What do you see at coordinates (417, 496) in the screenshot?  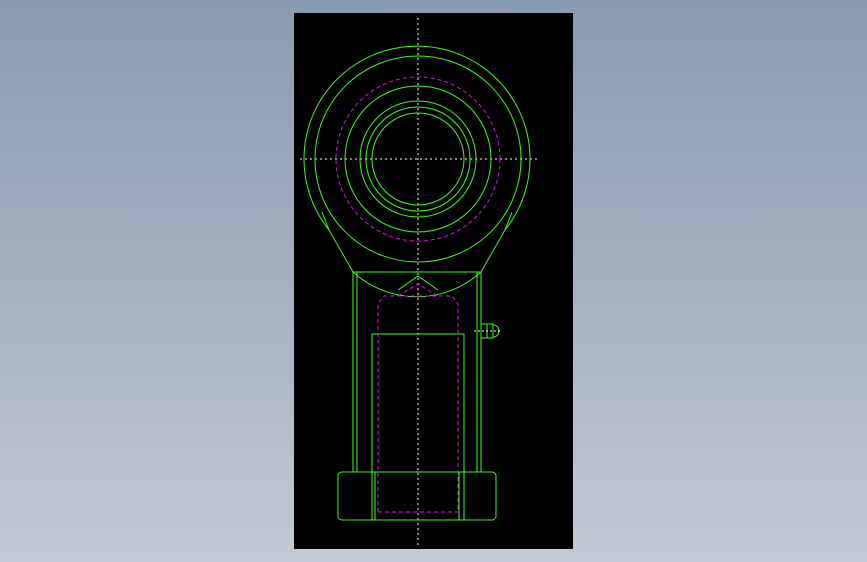 I see `hex-nut` at bounding box center [417, 496].